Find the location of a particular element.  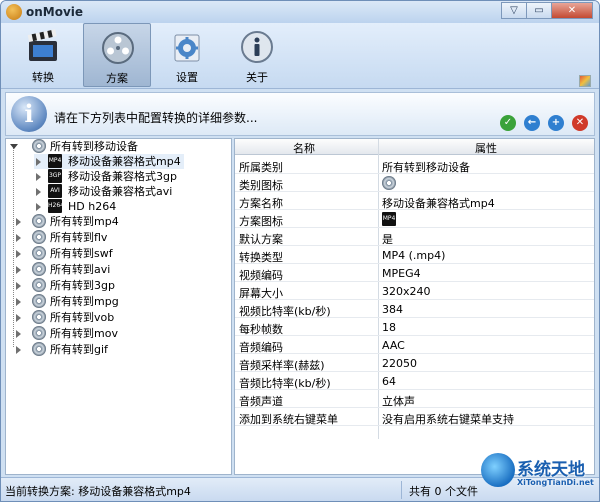

property-row: 默认方案 是 is located at coordinates (414, 237).